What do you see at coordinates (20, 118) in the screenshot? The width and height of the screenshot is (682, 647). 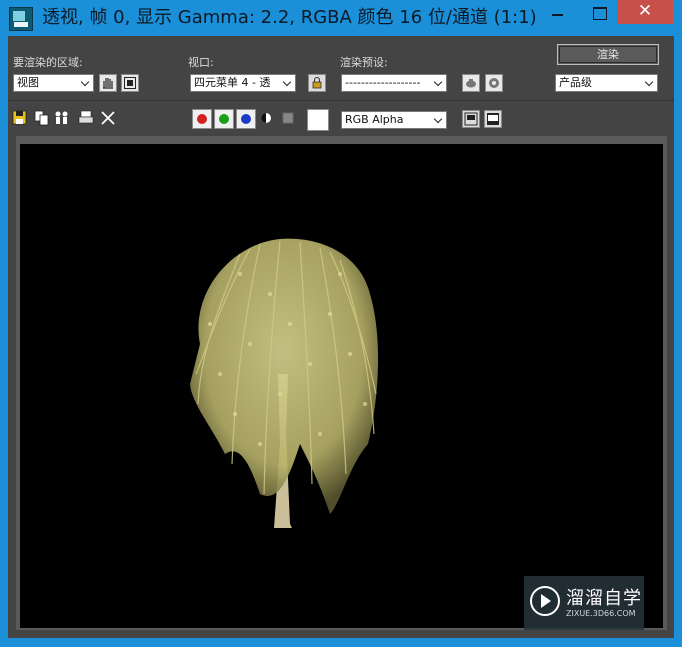 I see `save-icon` at bounding box center [20, 118].